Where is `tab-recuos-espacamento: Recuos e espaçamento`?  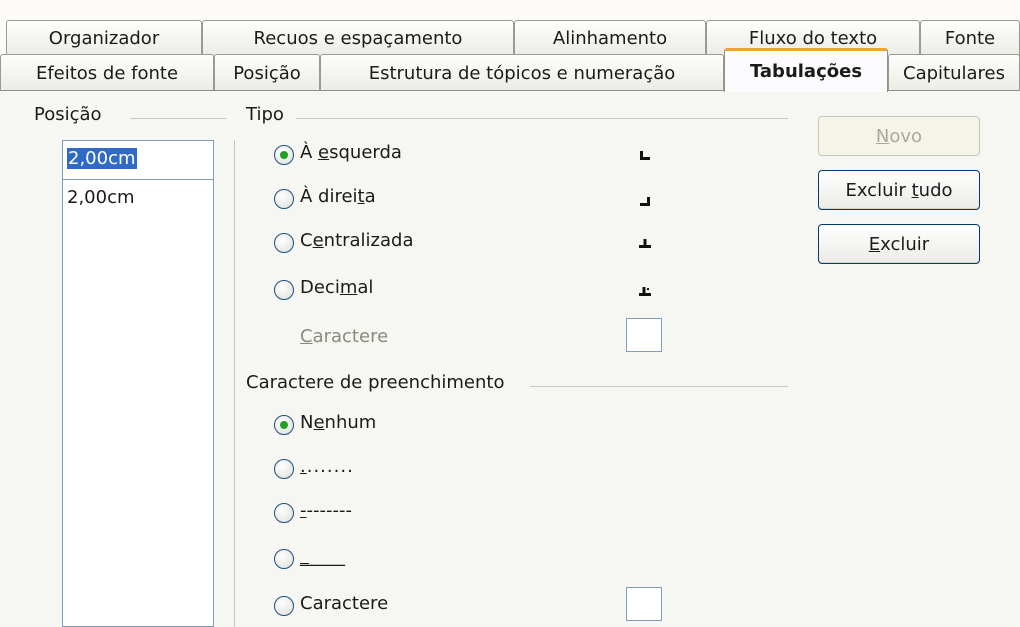 tab-recuos-espacamento: Recuos e espaçamento is located at coordinates (358, 38).